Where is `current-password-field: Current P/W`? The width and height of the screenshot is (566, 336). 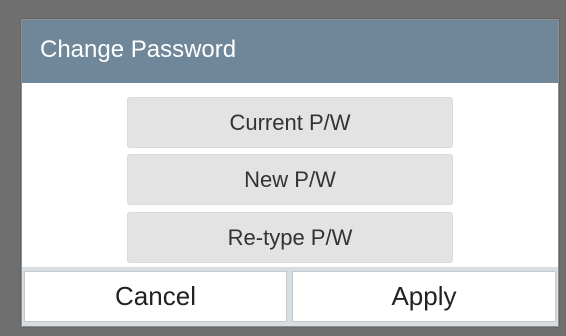
current-password-field: Current P/W is located at coordinates (290, 122).